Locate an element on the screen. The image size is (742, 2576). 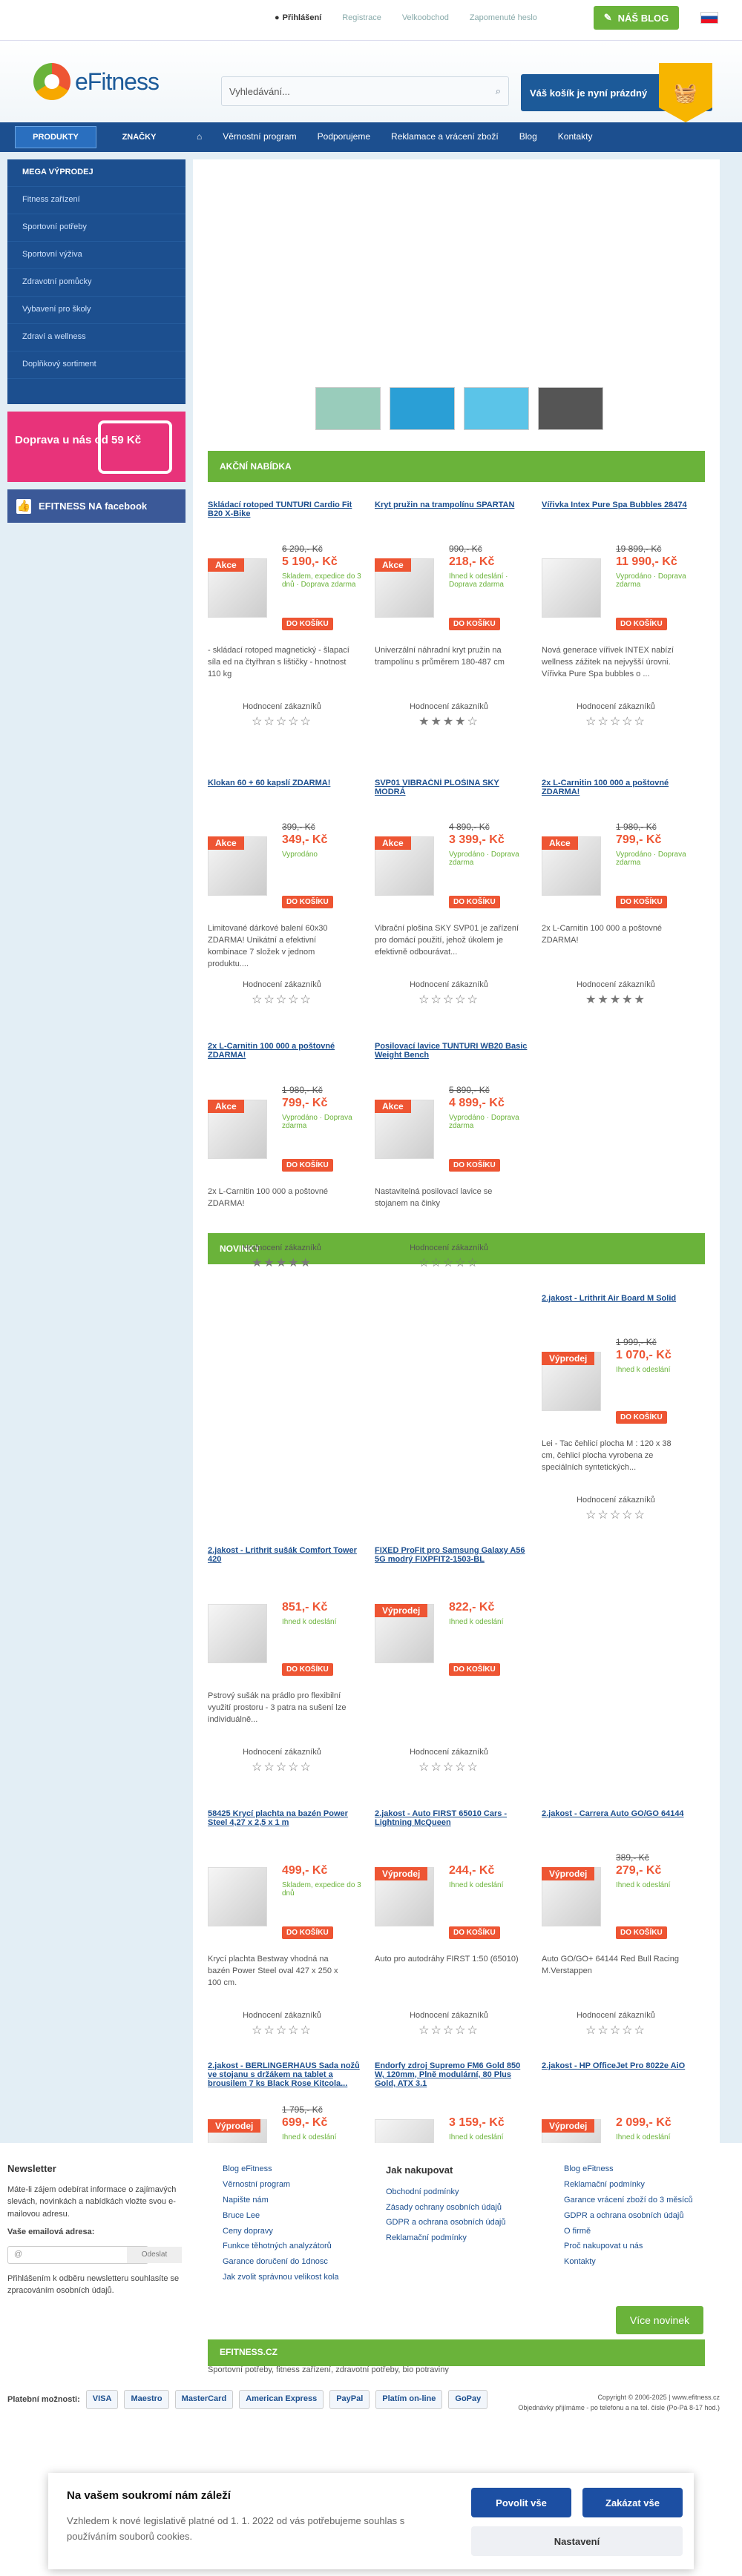
sidebar-item-fitness: Fitness zařízení is located at coordinates (96, 200).